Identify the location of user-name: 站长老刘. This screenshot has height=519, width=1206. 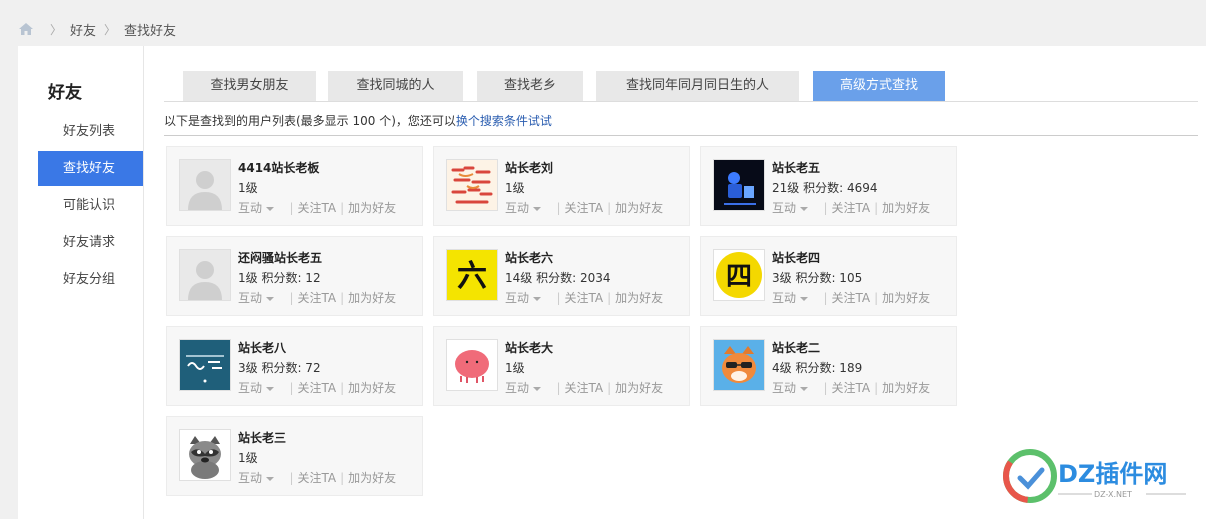
(529, 167).